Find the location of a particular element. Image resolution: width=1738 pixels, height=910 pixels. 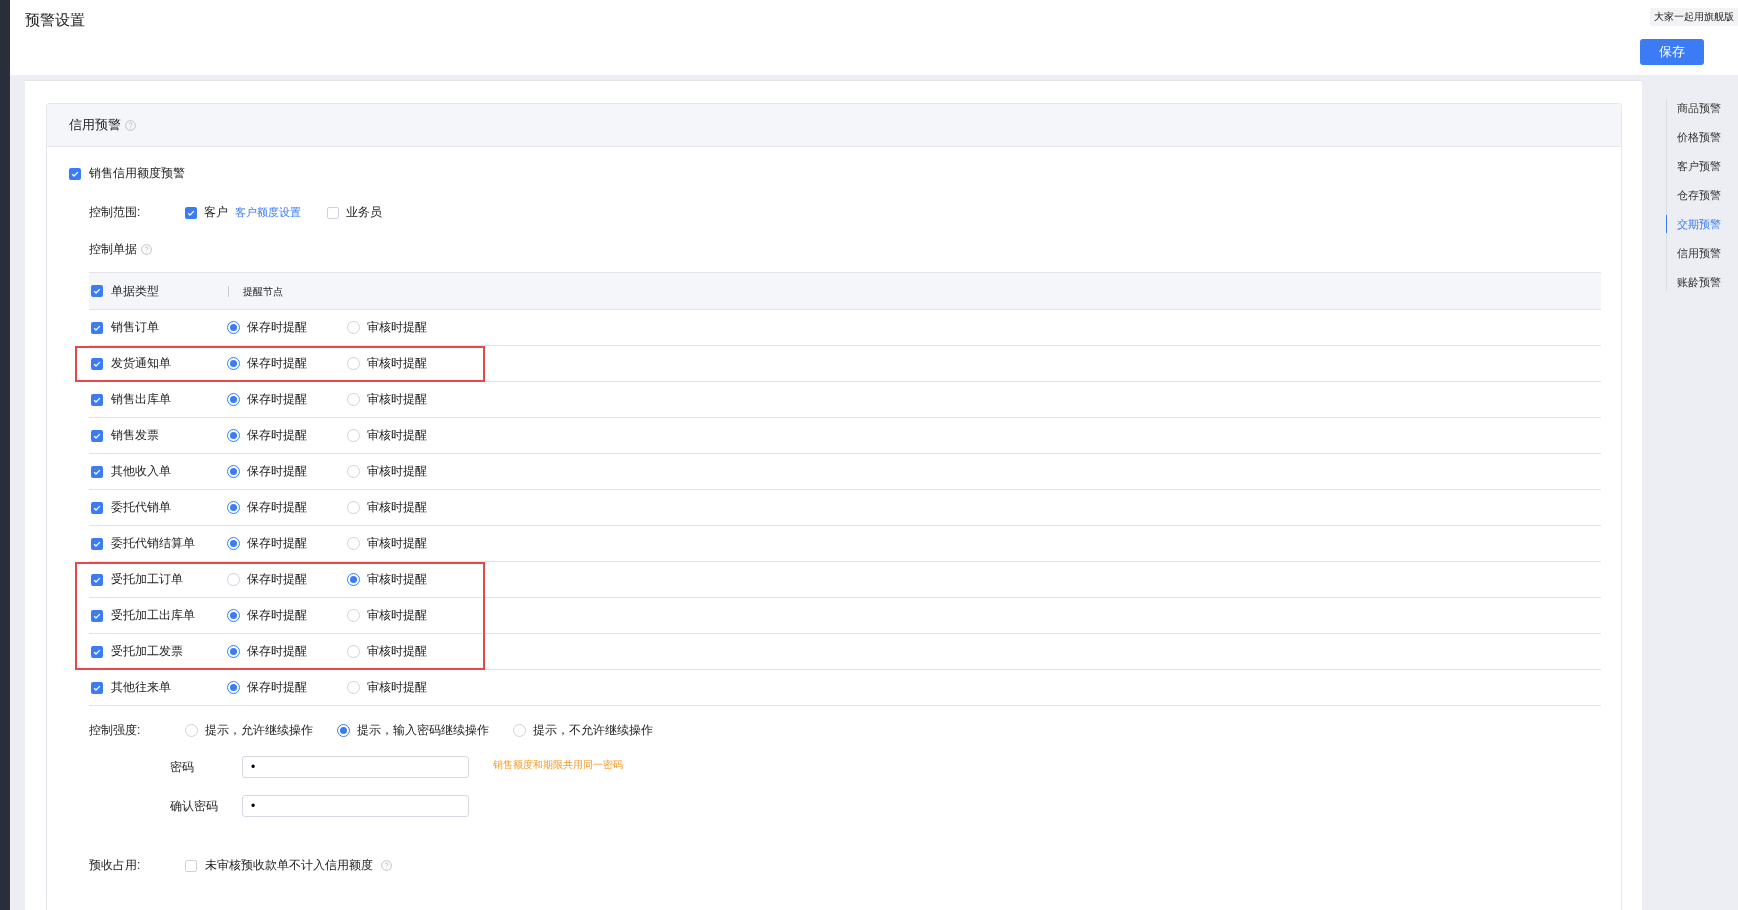

field-label: 确认密码 is located at coordinates (194, 806).